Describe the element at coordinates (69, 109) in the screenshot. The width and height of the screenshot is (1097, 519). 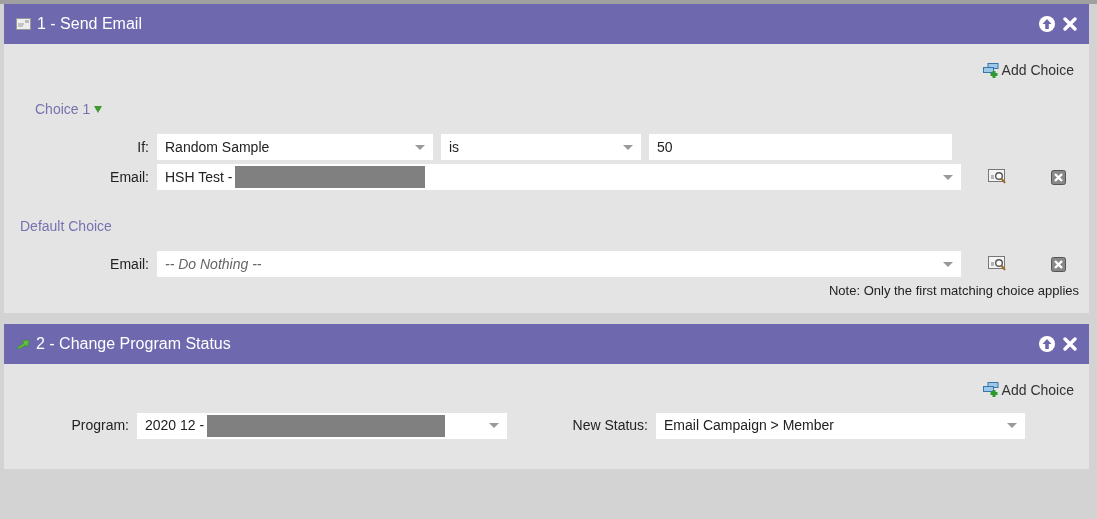
I see `choice-title: Choice 1` at that location.